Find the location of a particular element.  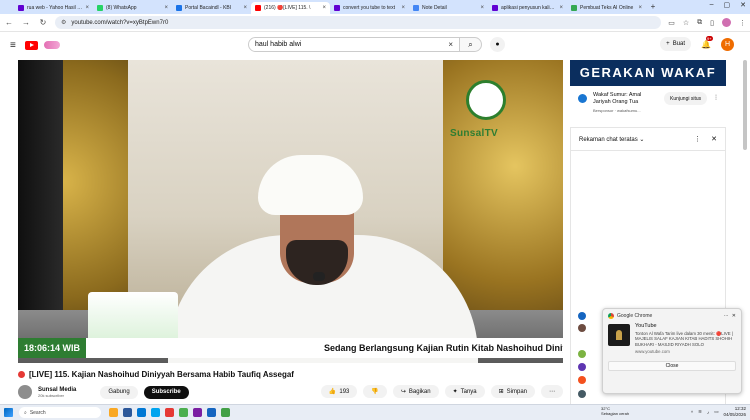

header-actions: + Buat 🔔 9+ H is located at coordinates (697, 43).